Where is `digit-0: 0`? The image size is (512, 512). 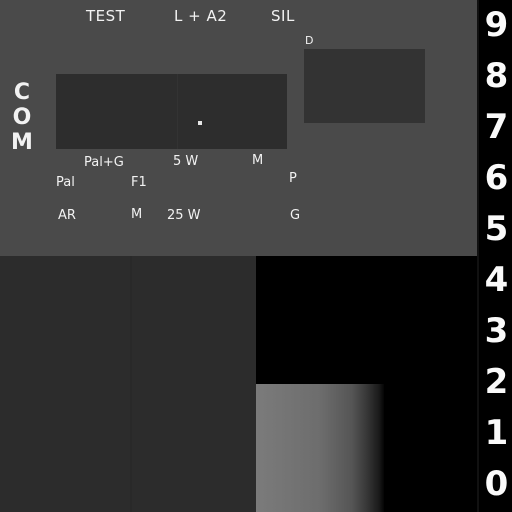
digit-0: 0 is located at coordinates (496, 484).